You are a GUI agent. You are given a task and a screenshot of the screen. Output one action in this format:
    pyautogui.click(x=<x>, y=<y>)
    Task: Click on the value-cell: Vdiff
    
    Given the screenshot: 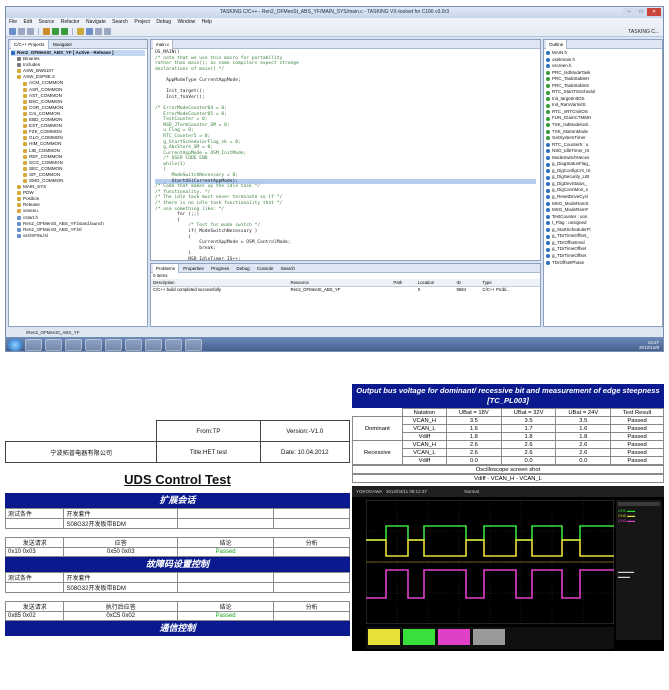 What is the action you would take?
    pyautogui.click(x=424, y=460)
    